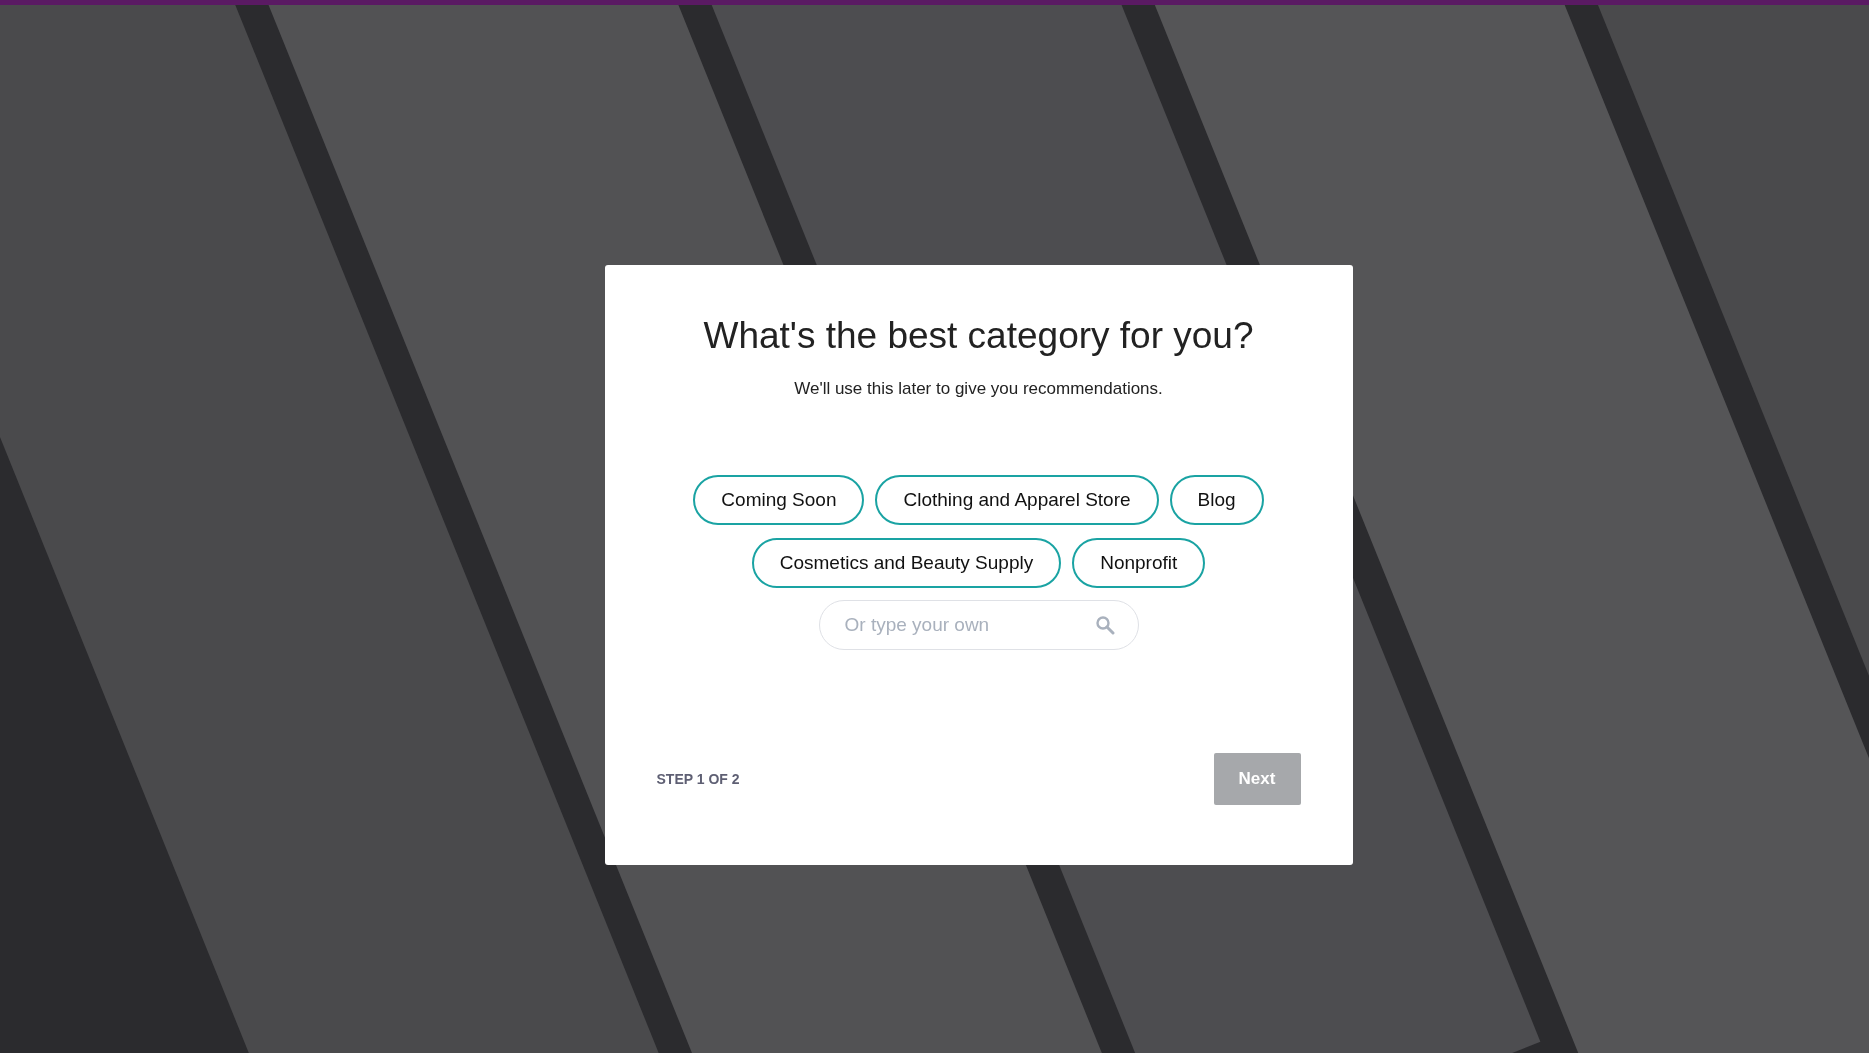 This screenshot has width=1869, height=1053. I want to click on category-chip: Coming Soon, so click(779, 500).